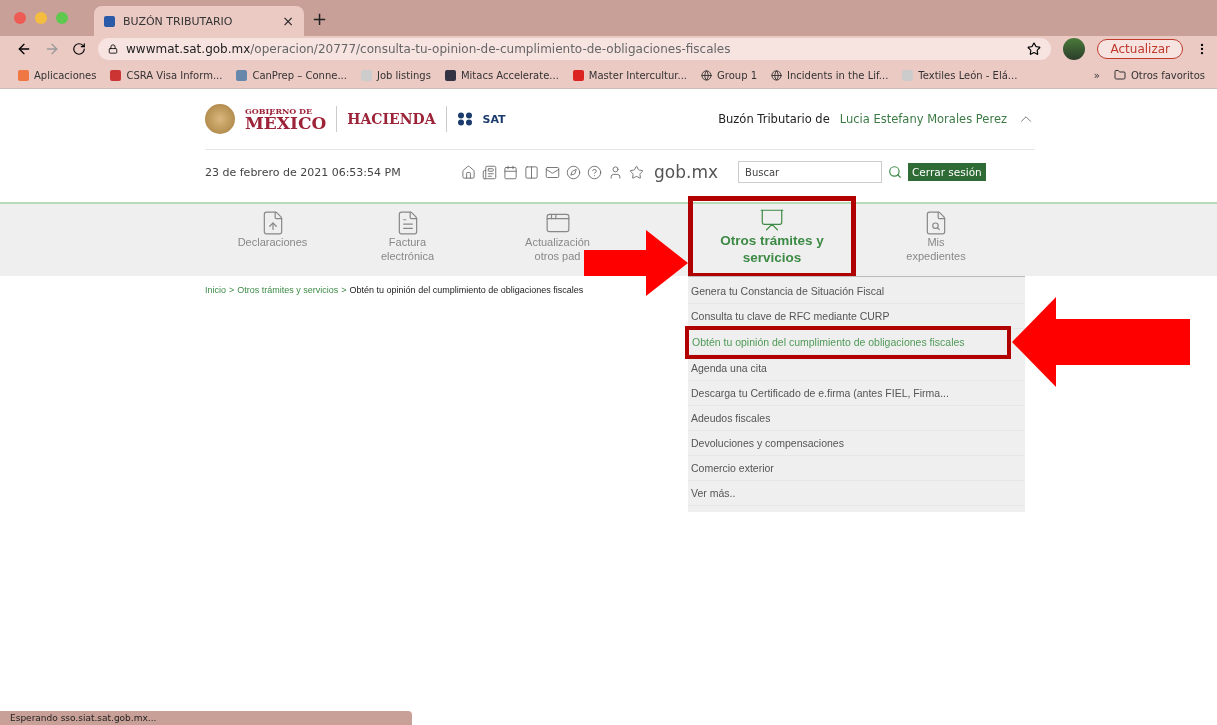  Describe the element at coordinates (1140, 49) in the screenshot. I see `update-button: Actualizar` at that location.